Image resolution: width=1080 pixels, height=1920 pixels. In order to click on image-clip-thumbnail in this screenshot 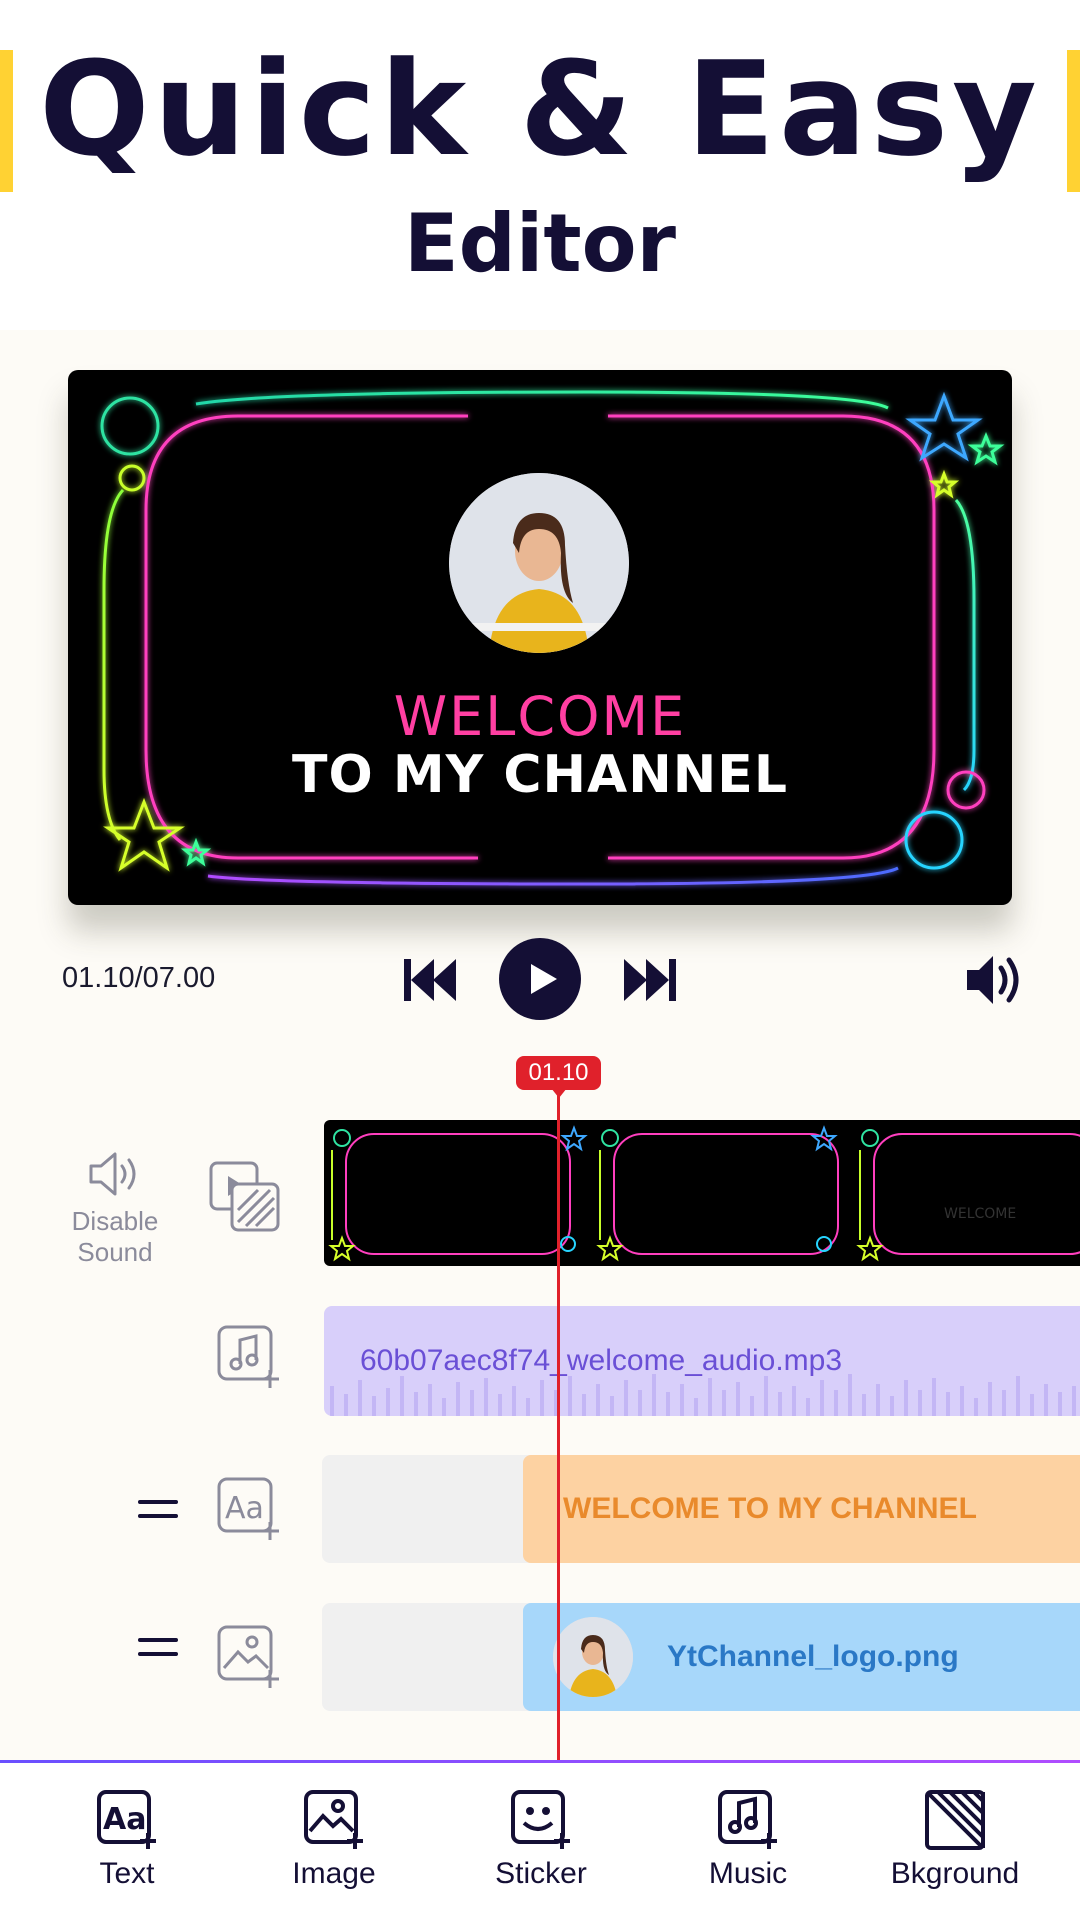, I will do `click(593, 1657)`.